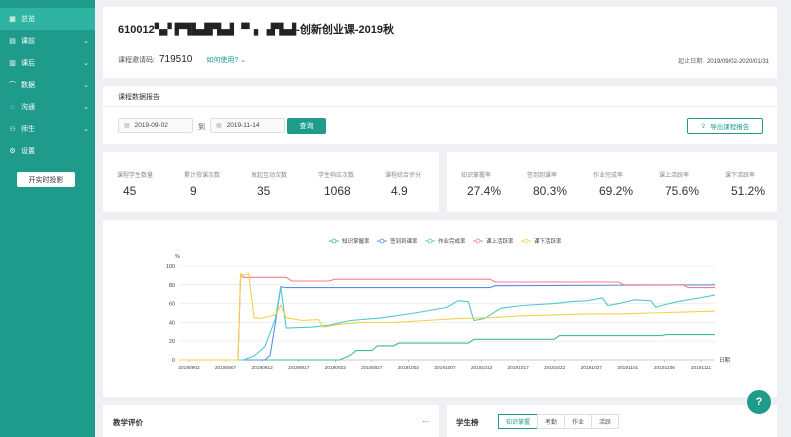  I want to click on sidebar-item-label: 沟通, so click(28, 107).